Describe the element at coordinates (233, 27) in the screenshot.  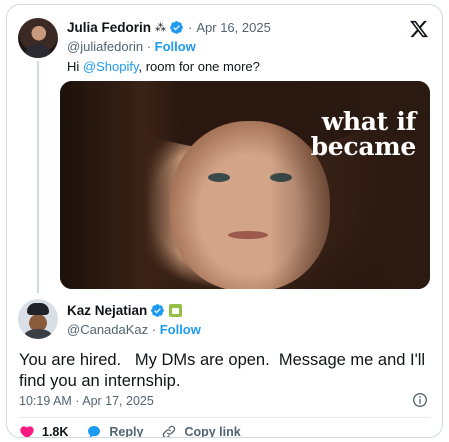
I see `quoted-date: Apr 16, 2025` at that location.